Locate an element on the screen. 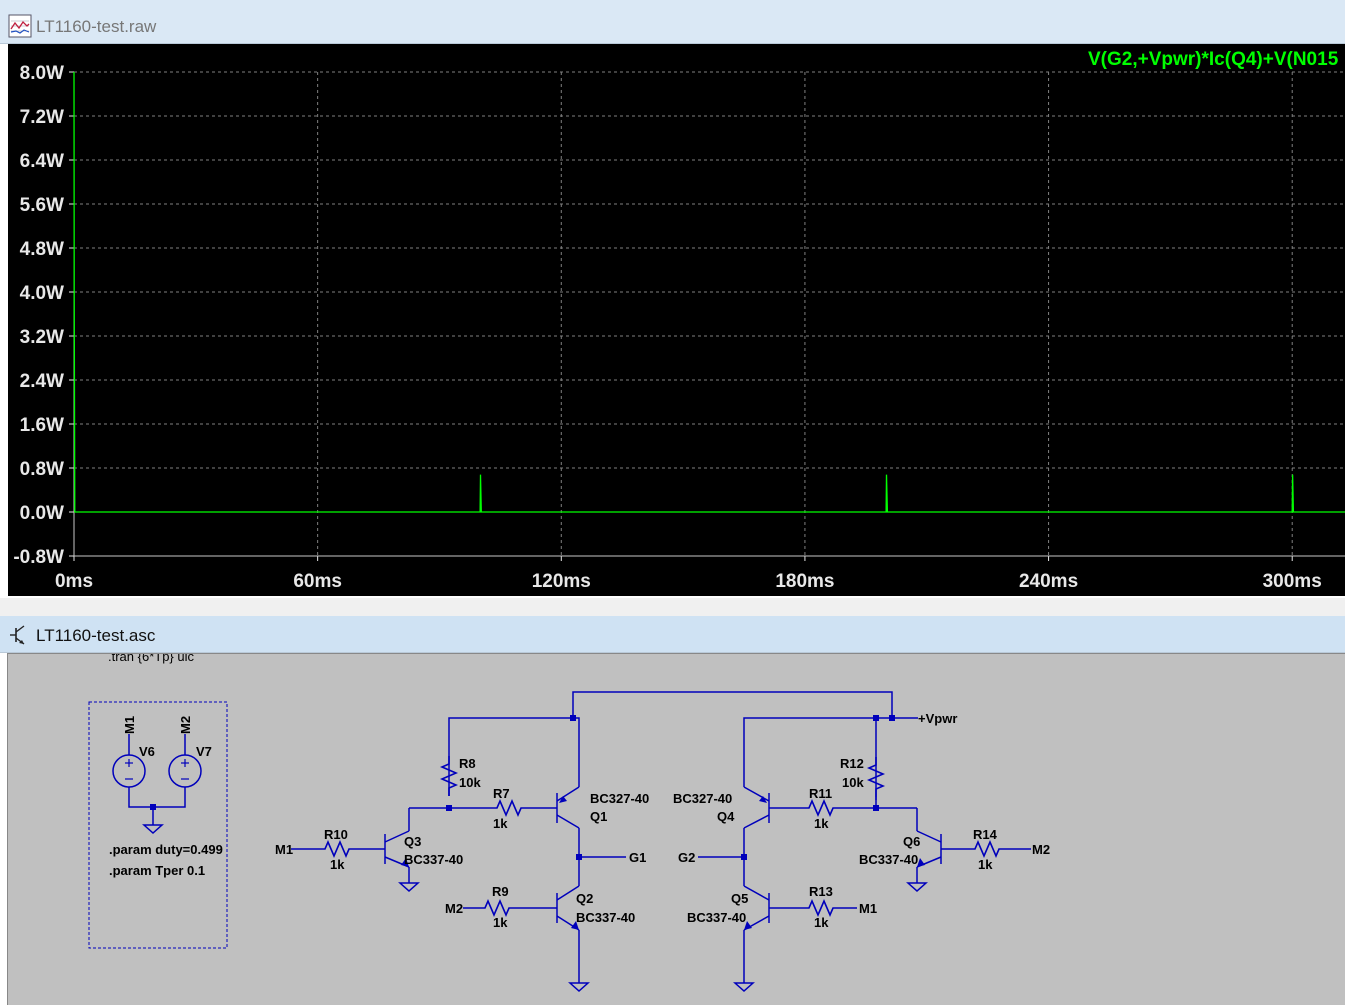 The width and height of the screenshot is (1345, 1005). y-tick-label: 0.0W is located at coordinates (42, 513).